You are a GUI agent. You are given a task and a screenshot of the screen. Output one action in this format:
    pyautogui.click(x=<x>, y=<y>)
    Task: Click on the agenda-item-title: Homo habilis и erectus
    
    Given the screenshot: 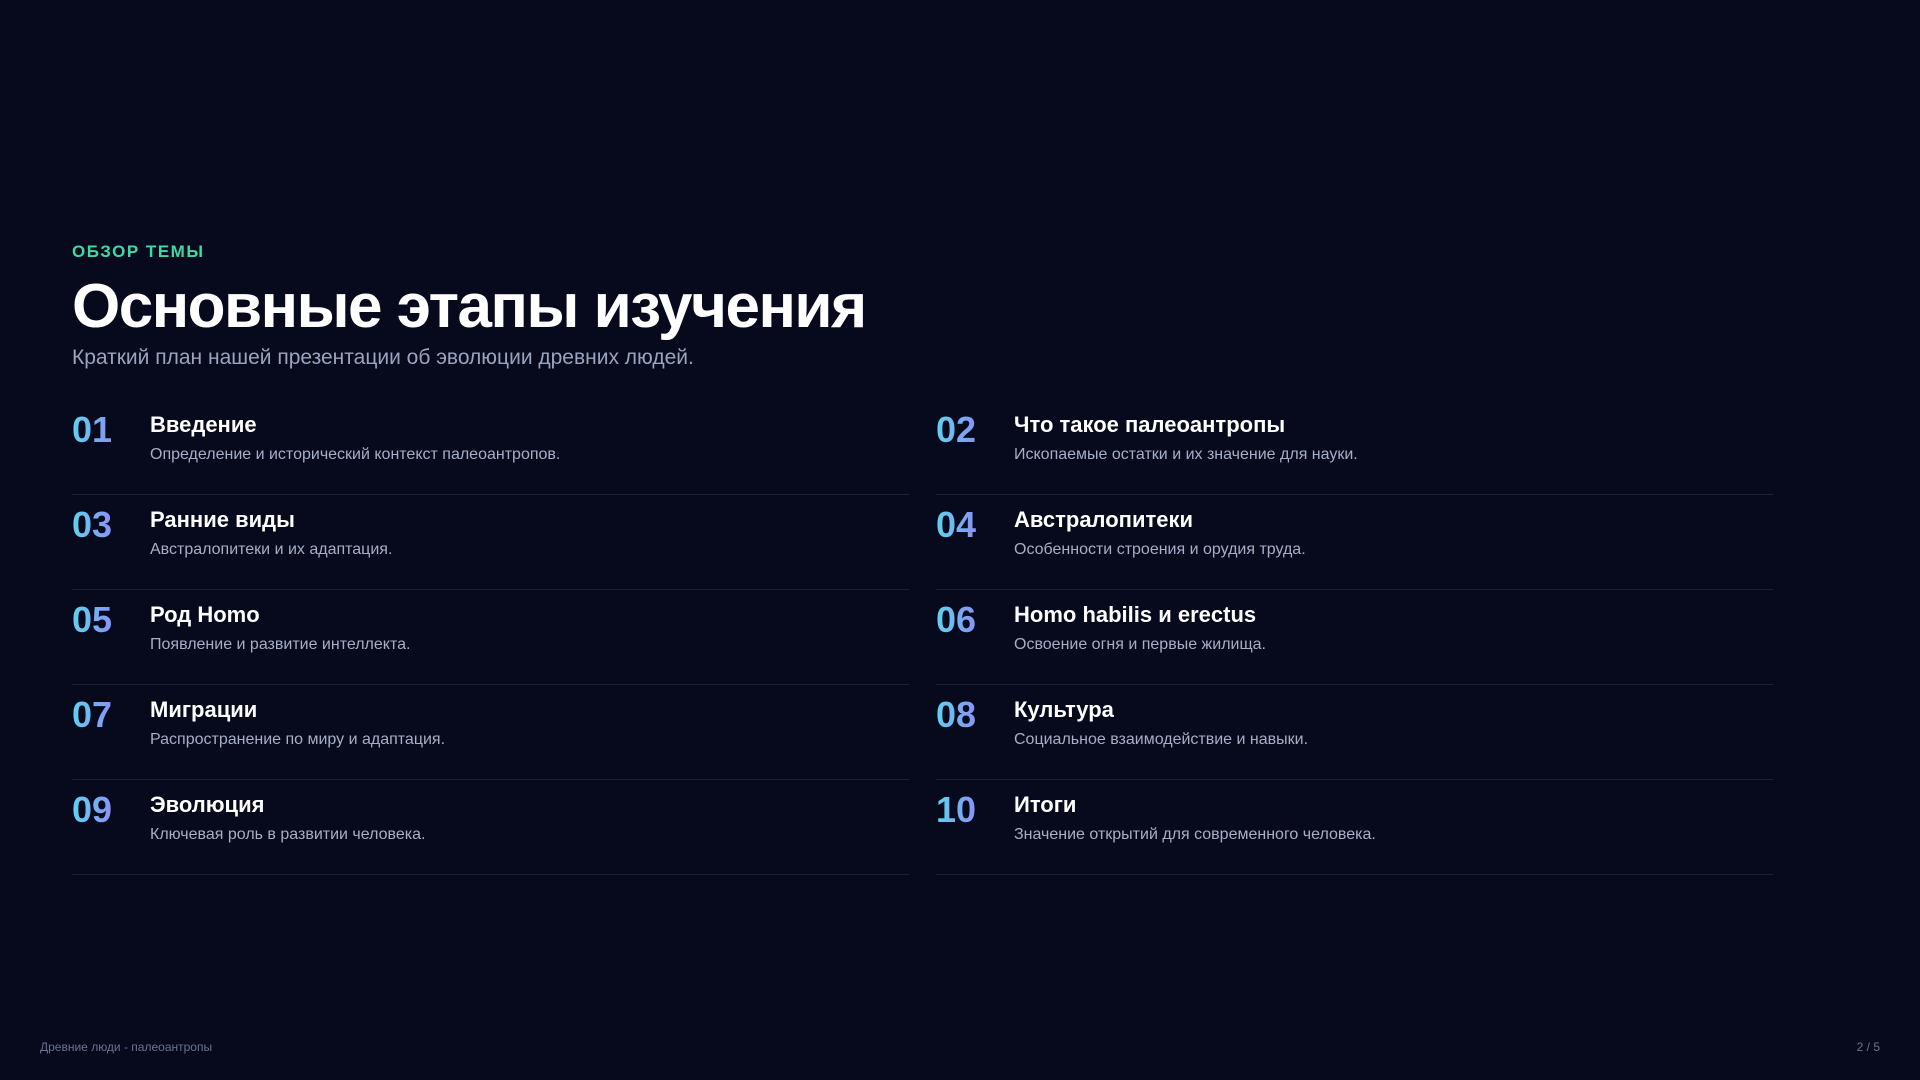 What is the action you would take?
    pyautogui.click(x=1135, y=614)
    